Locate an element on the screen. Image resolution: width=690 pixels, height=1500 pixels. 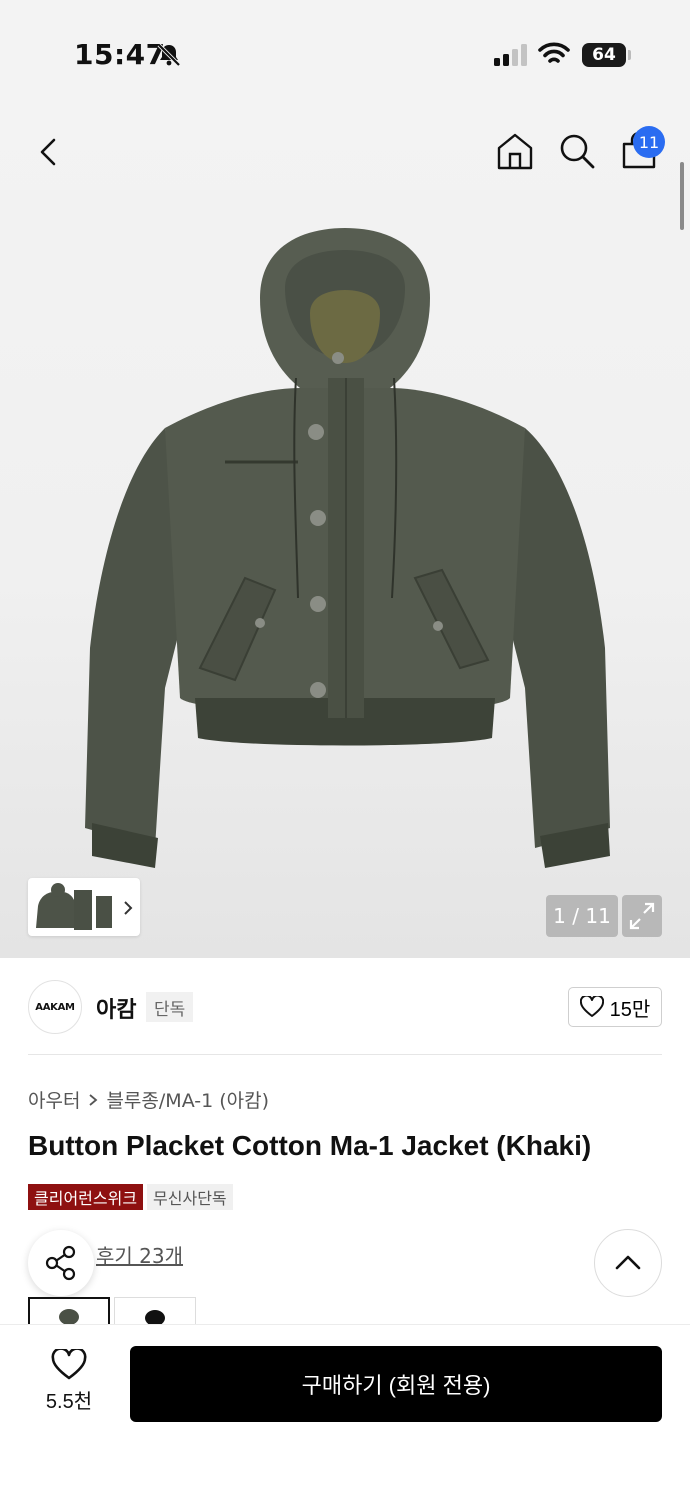
share-button is located at coordinates (61, 1263).